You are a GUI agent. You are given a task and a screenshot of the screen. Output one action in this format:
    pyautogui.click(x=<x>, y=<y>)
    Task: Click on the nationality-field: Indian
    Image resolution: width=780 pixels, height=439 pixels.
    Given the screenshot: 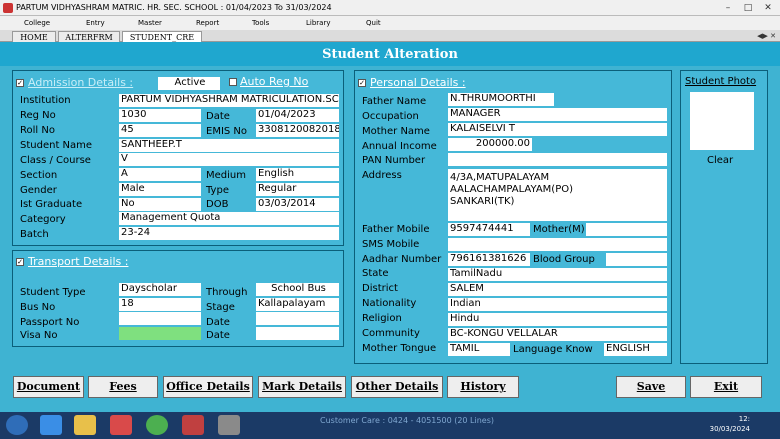 What is the action you would take?
    pyautogui.click(x=557, y=304)
    